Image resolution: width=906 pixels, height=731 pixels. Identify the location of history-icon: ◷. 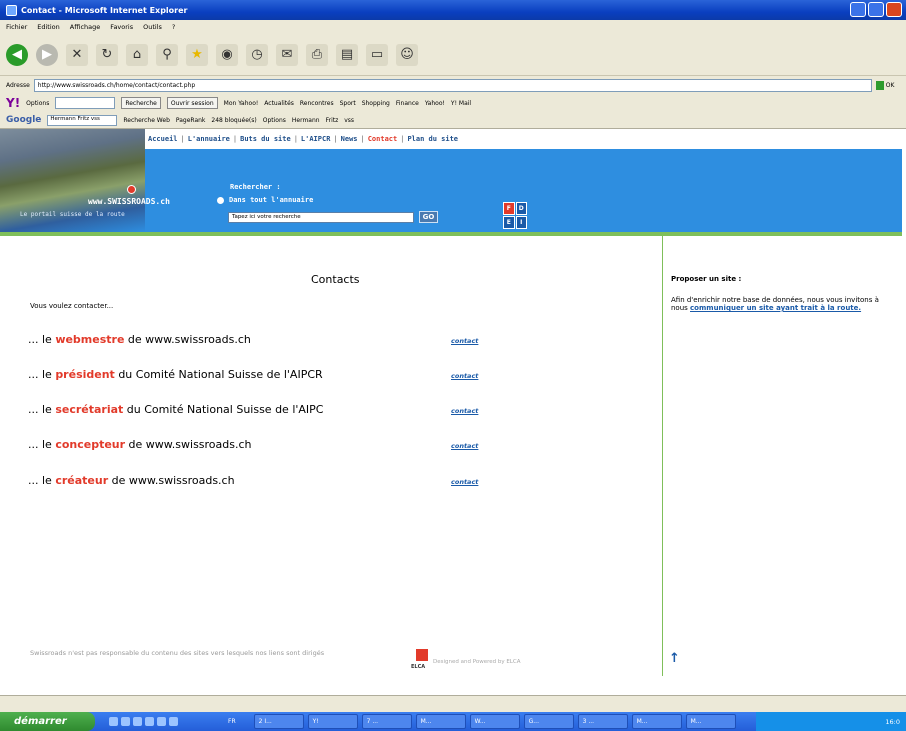
(257, 54).